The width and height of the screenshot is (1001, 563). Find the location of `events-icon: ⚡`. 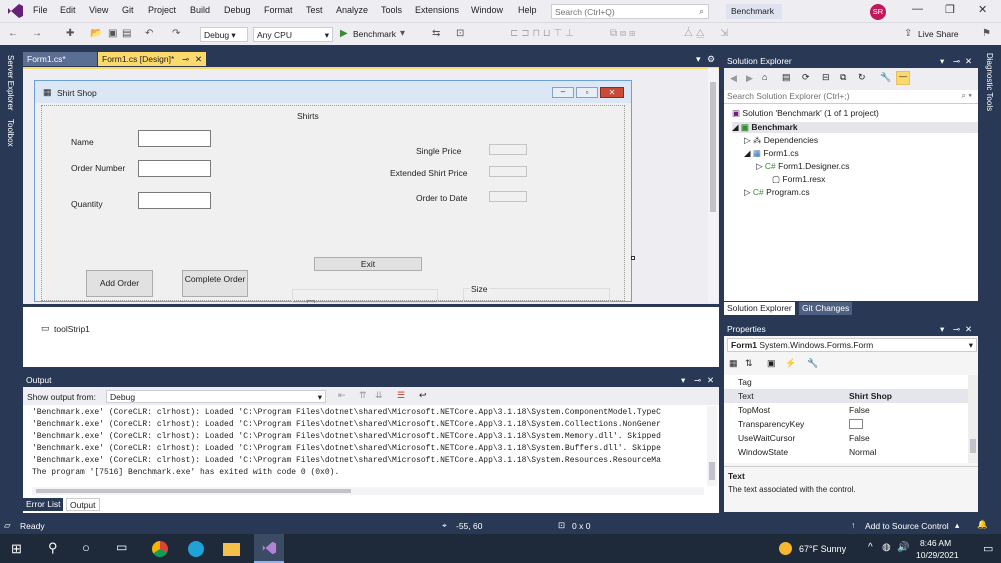

events-icon: ⚡ is located at coordinates (790, 363).